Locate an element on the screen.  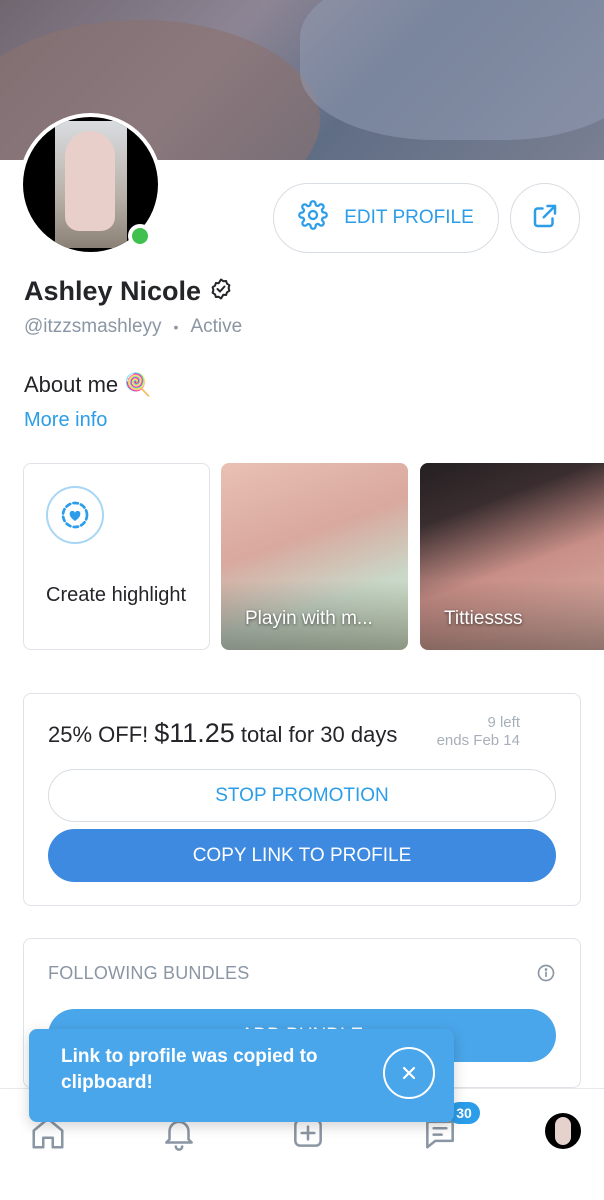
promotion-meta: 9 left ends Feb 14 is located at coordinates (478, 732).